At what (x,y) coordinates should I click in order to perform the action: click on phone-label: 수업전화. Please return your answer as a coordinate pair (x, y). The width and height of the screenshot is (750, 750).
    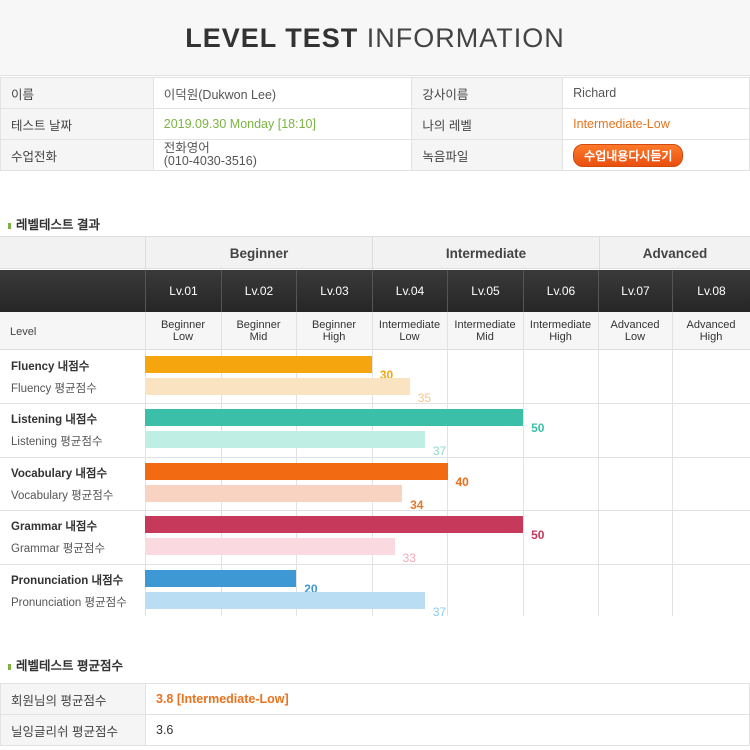
    Looking at the image, I should click on (77, 155).